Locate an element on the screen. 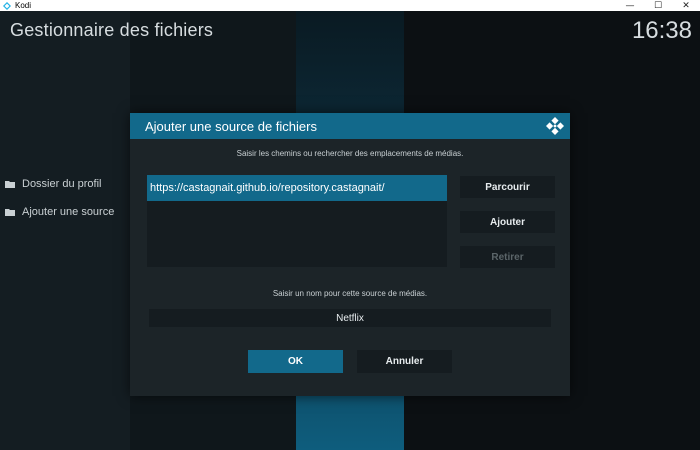 The width and height of the screenshot is (700, 450). source-list: Dossier du profil Ajouter une source is located at coordinates (59, 198).